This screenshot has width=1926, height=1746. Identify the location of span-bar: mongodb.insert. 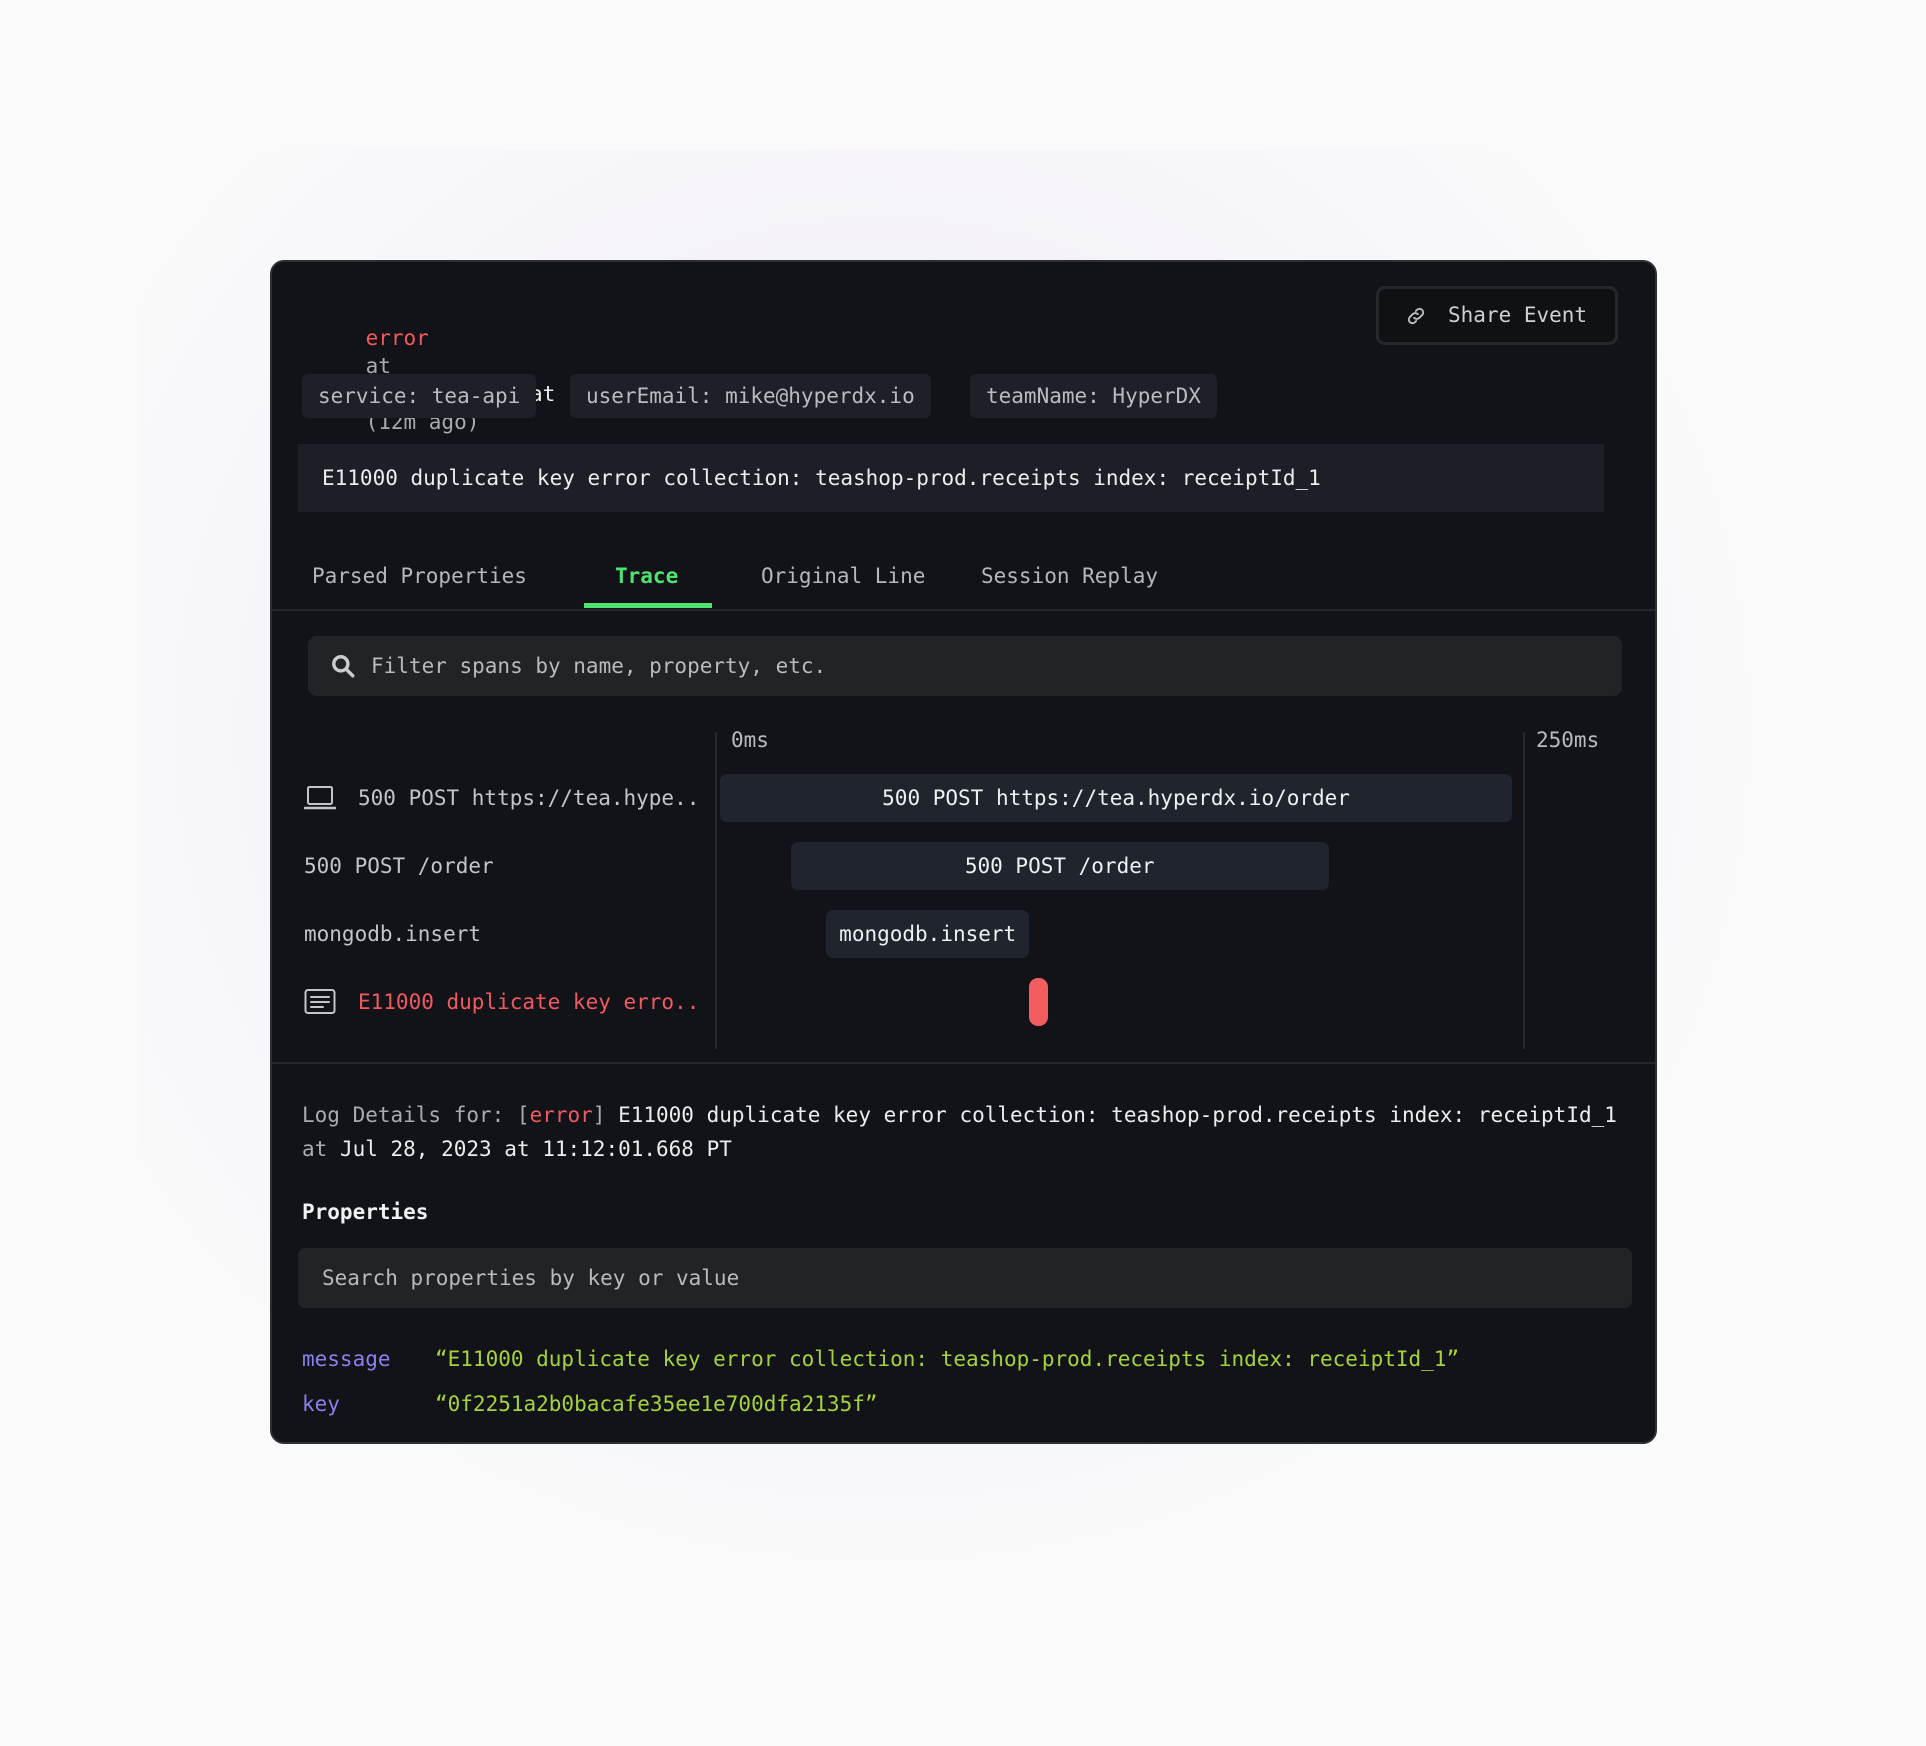
(928, 934).